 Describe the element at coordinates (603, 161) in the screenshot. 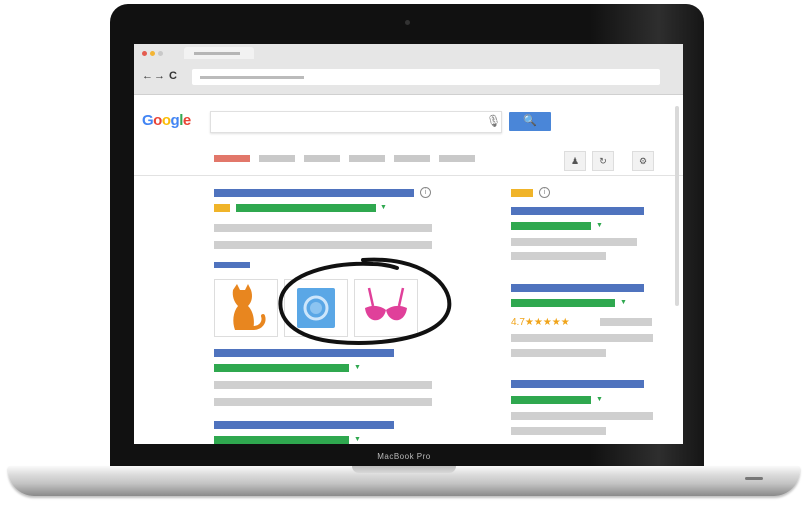

I see `refresh-icon: ↻` at that location.